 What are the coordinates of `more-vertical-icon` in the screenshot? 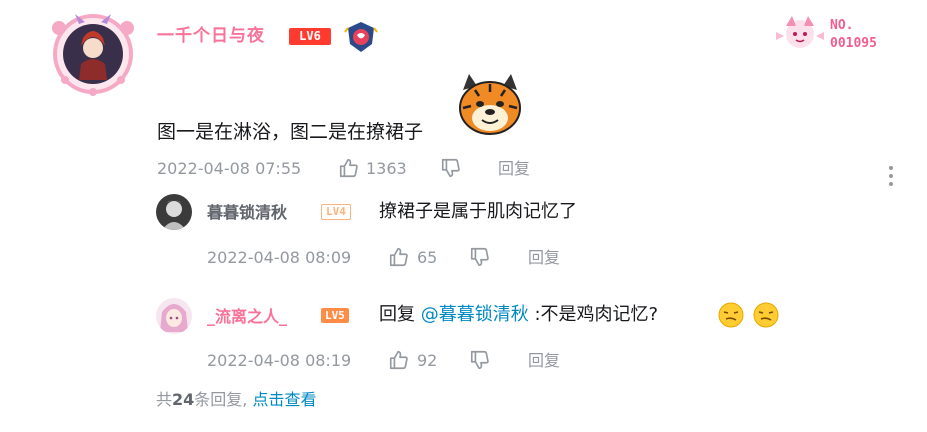 It's located at (891, 178).